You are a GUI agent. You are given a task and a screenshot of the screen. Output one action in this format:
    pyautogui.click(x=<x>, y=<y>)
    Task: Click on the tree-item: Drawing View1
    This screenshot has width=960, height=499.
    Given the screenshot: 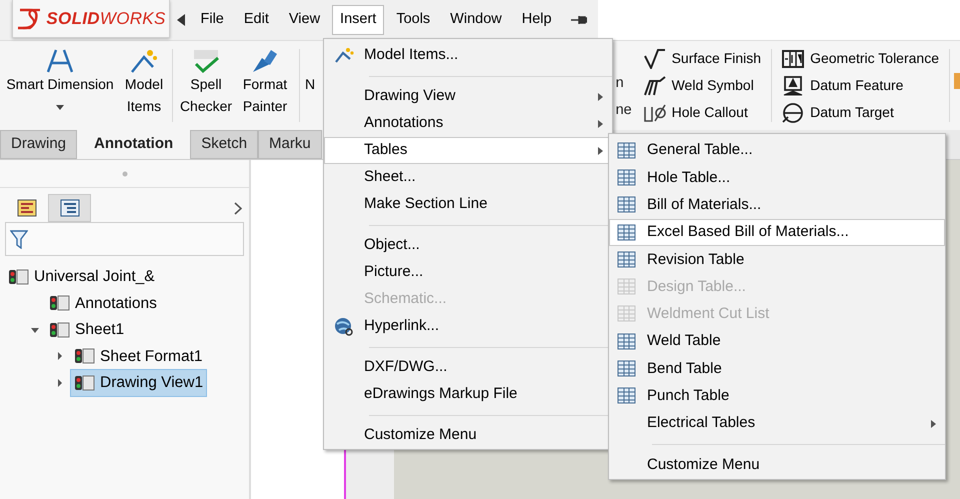 What is the action you would take?
    pyautogui.click(x=139, y=382)
    